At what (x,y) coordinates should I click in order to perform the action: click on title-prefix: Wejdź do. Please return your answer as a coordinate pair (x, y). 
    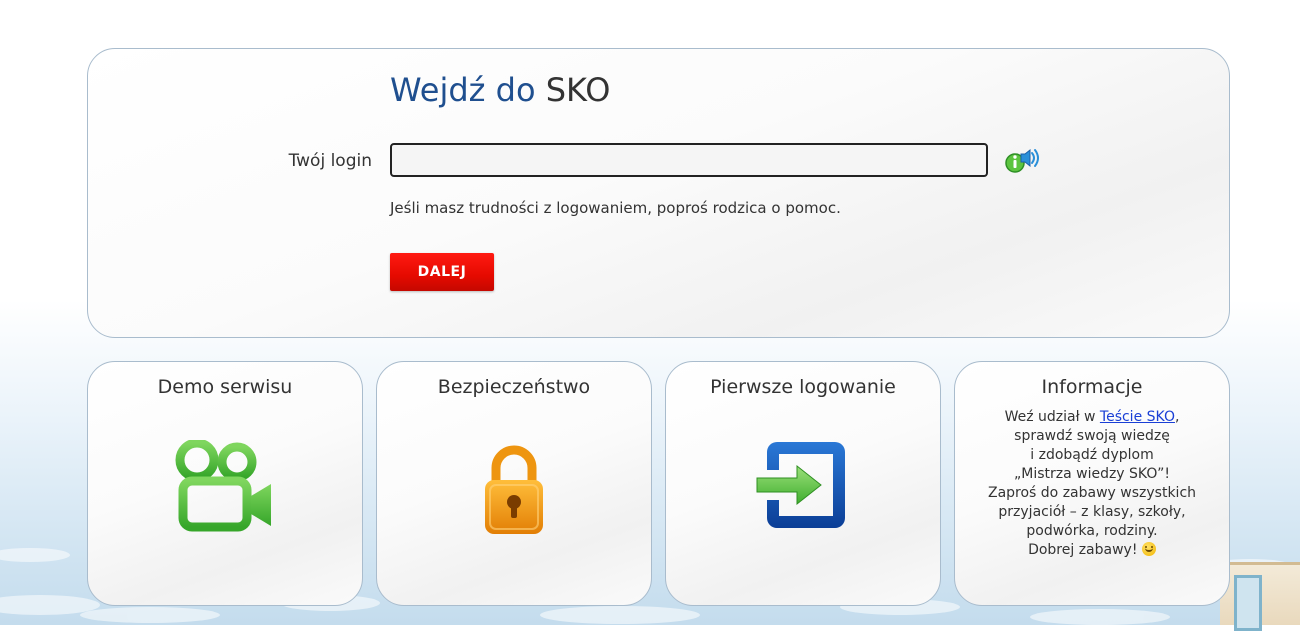
    Looking at the image, I should click on (463, 90).